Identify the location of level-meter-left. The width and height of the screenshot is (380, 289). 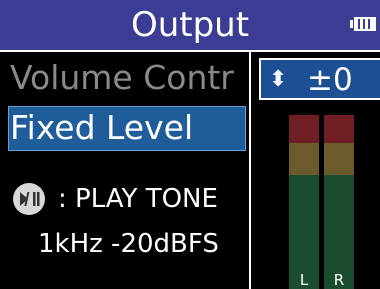
(304, 202).